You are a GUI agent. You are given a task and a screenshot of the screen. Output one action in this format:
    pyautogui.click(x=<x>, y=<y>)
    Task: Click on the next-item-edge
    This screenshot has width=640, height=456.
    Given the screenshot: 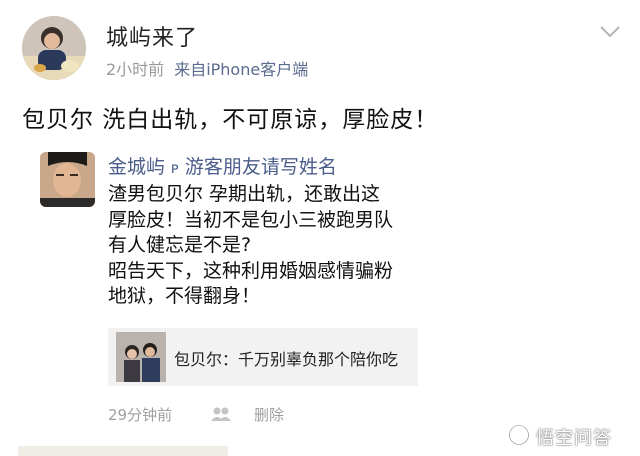 What is the action you would take?
    pyautogui.click(x=123, y=451)
    